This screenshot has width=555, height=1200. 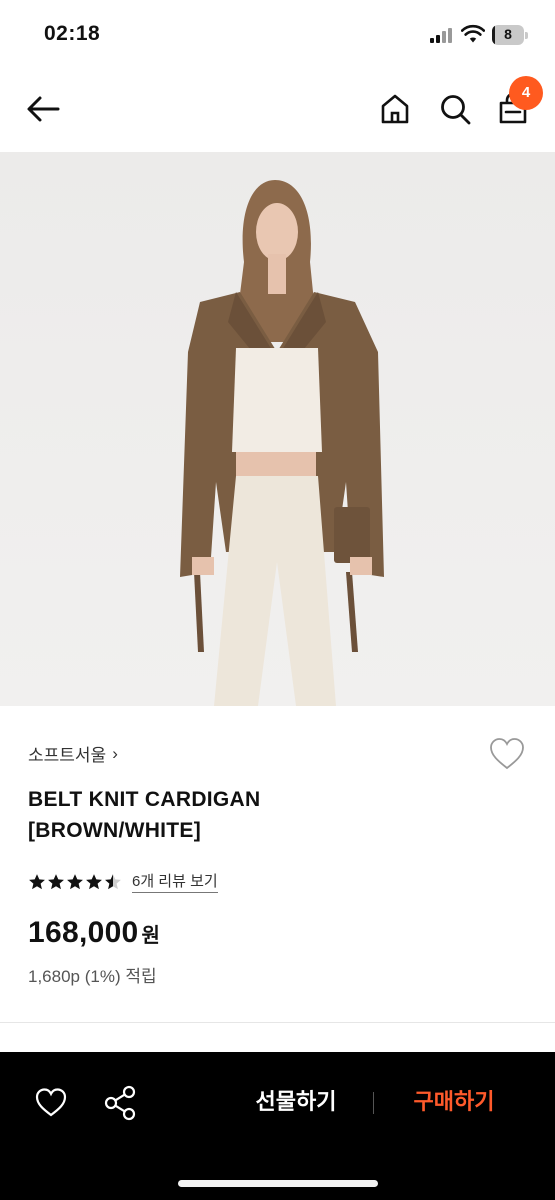 I want to click on brand-link: 소프트서울 ›, so click(x=73, y=753).